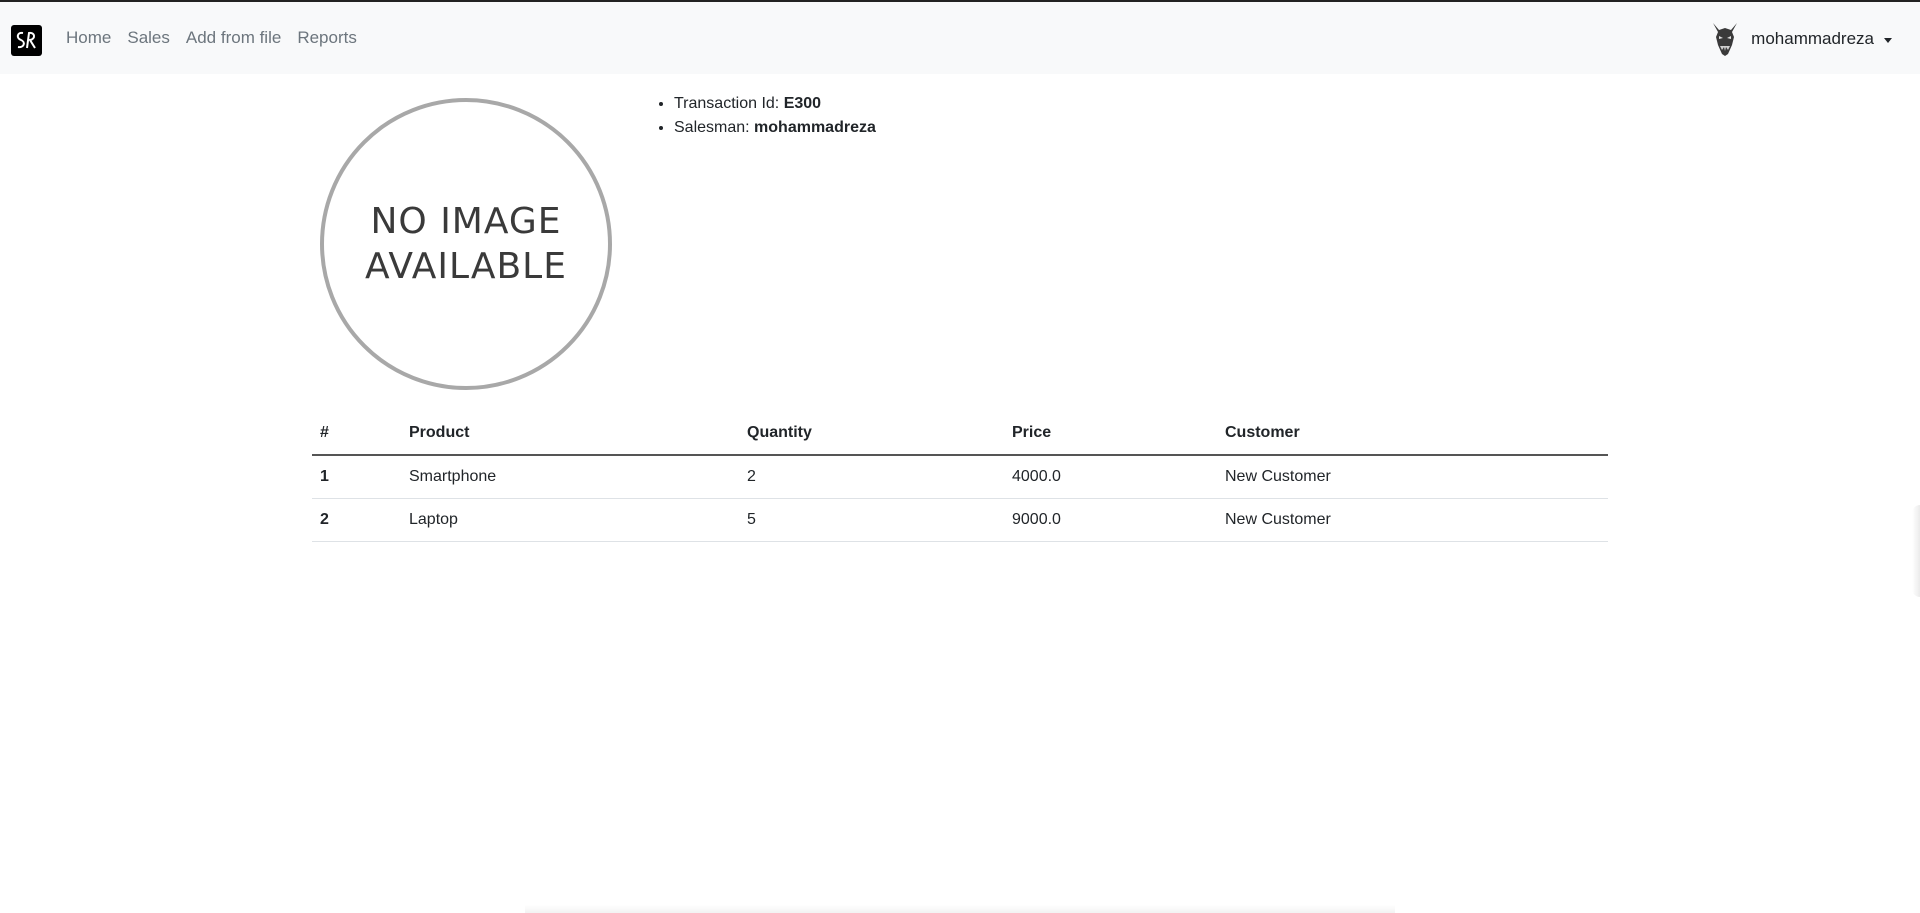 Image resolution: width=1920 pixels, height=913 pixels. I want to click on row-price: 4000.0, so click(1110, 477).